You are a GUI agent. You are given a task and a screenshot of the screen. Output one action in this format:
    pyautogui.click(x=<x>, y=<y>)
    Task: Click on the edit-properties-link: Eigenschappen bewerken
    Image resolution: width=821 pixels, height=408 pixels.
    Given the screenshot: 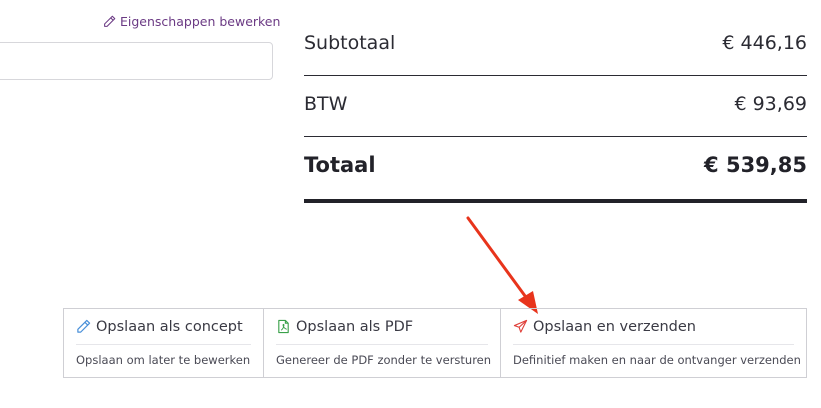 What is the action you would take?
    pyautogui.click(x=191, y=21)
    